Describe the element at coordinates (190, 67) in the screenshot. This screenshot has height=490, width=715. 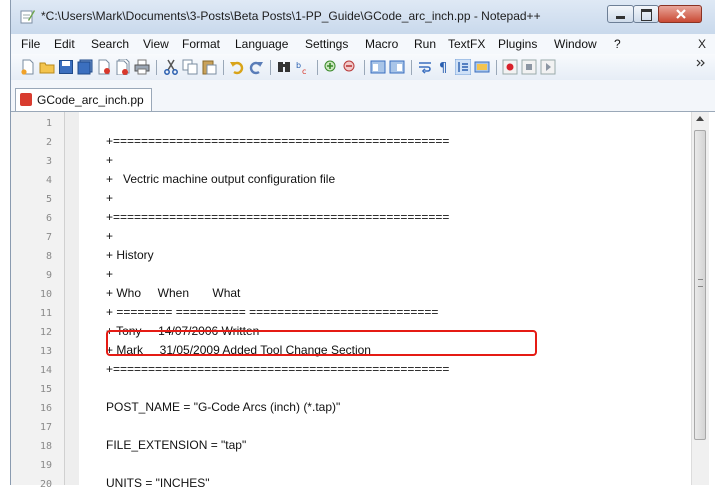
I see `copy-icon` at that location.